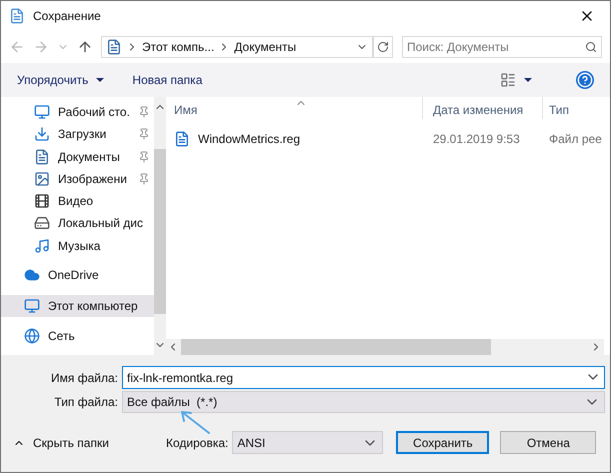 The height and width of the screenshot is (473, 611). What do you see at coordinates (591, 47) in the screenshot?
I see `search-icon` at bounding box center [591, 47].